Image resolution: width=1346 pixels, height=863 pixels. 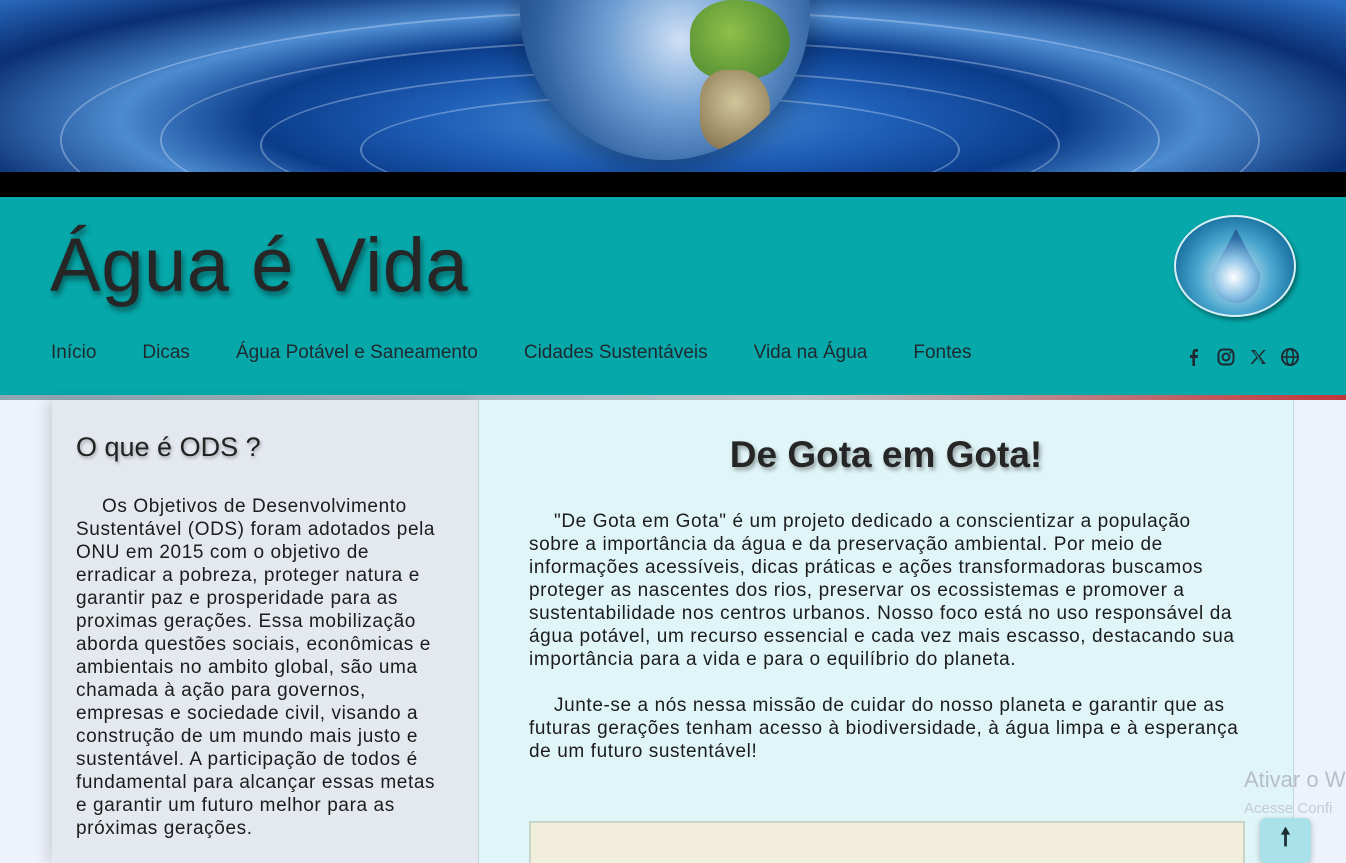 What do you see at coordinates (886, 454) in the screenshot?
I see `page-title: De Gota em Gota!` at bounding box center [886, 454].